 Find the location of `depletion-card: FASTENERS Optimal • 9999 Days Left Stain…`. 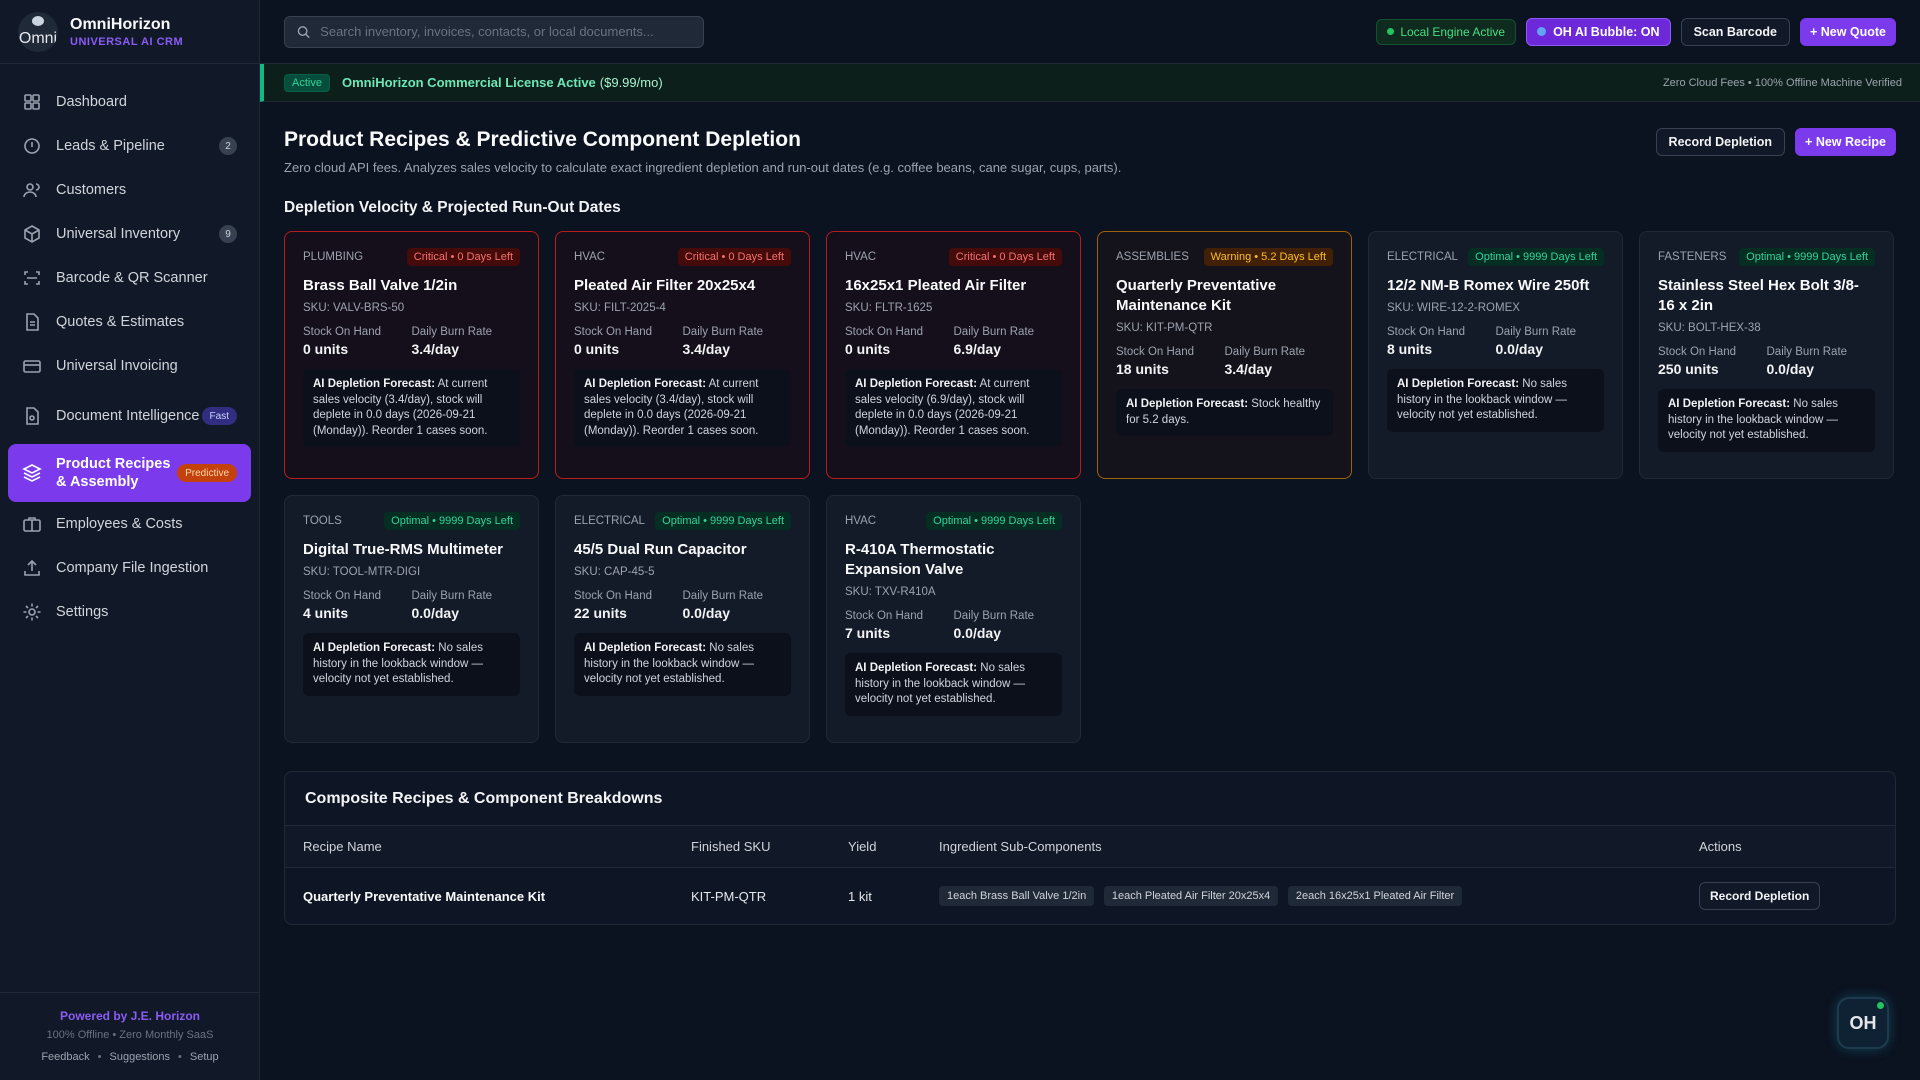

depletion-card: FASTENERS Optimal • 9999 Days Left Stain… is located at coordinates (1766, 355).